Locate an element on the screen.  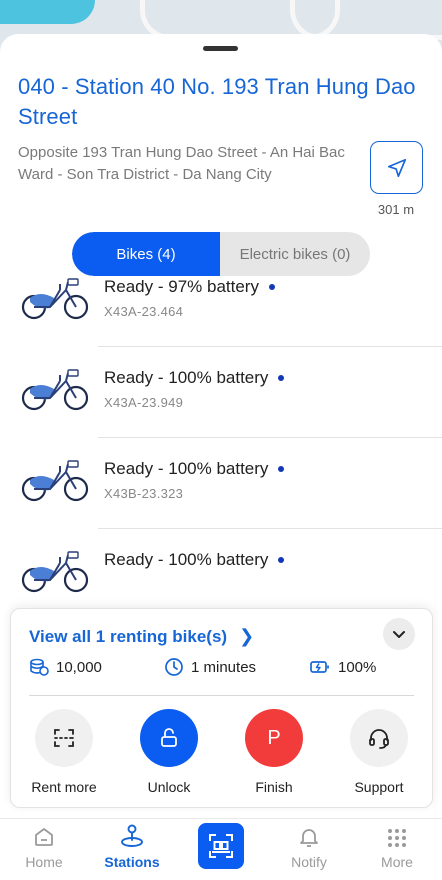
rent-more-button: Rent more is located at coordinates (64, 752).